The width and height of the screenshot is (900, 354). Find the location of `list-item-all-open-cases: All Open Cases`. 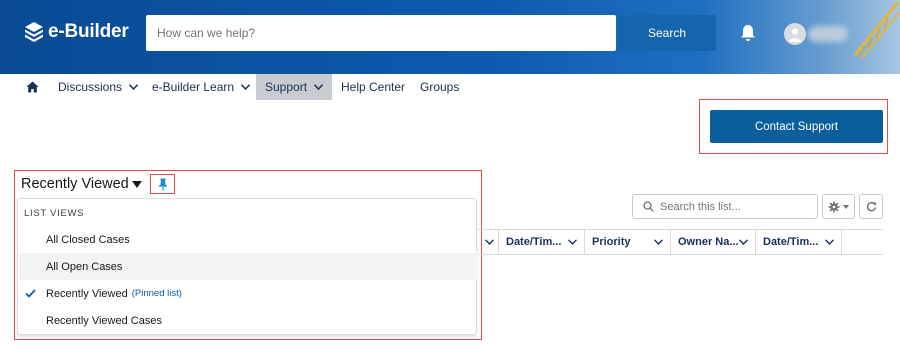

list-item-all-open-cases: All Open Cases is located at coordinates (248, 266).